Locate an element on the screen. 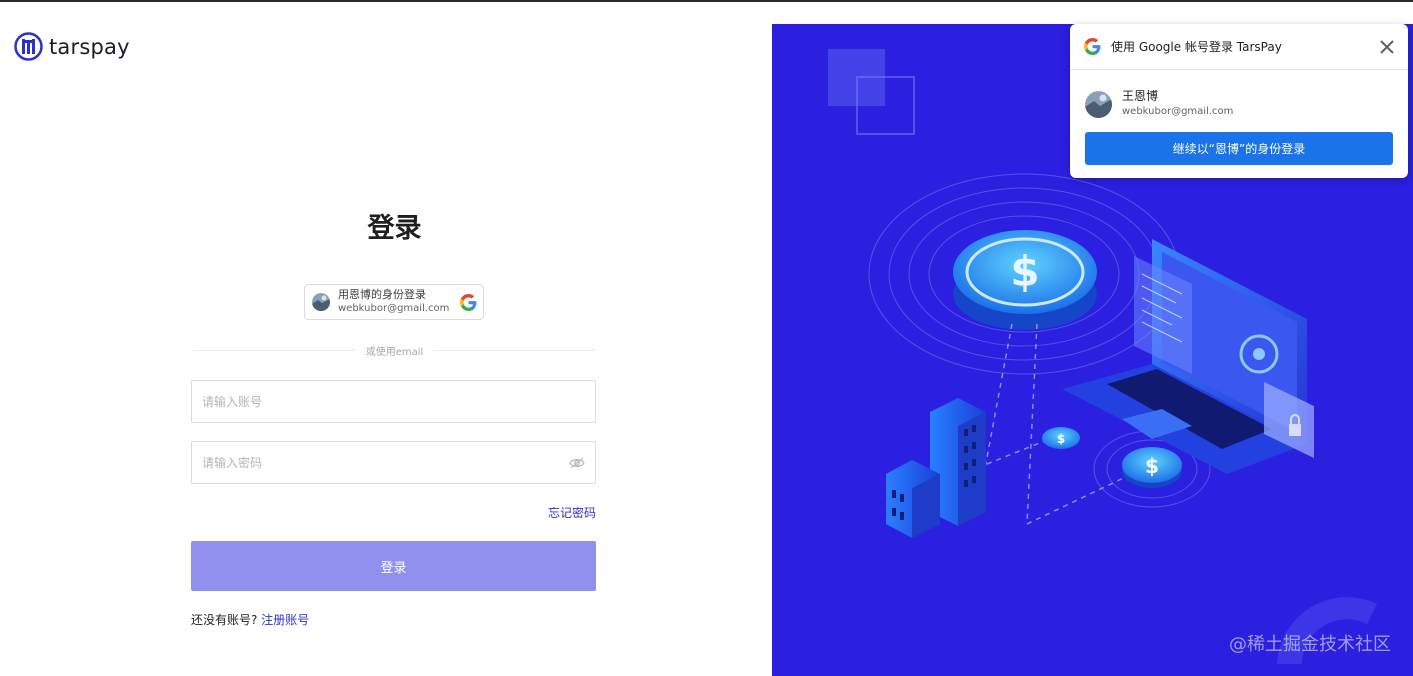 This screenshot has width=1413, height=676. connection-lines is located at coordinates (1057, 424).